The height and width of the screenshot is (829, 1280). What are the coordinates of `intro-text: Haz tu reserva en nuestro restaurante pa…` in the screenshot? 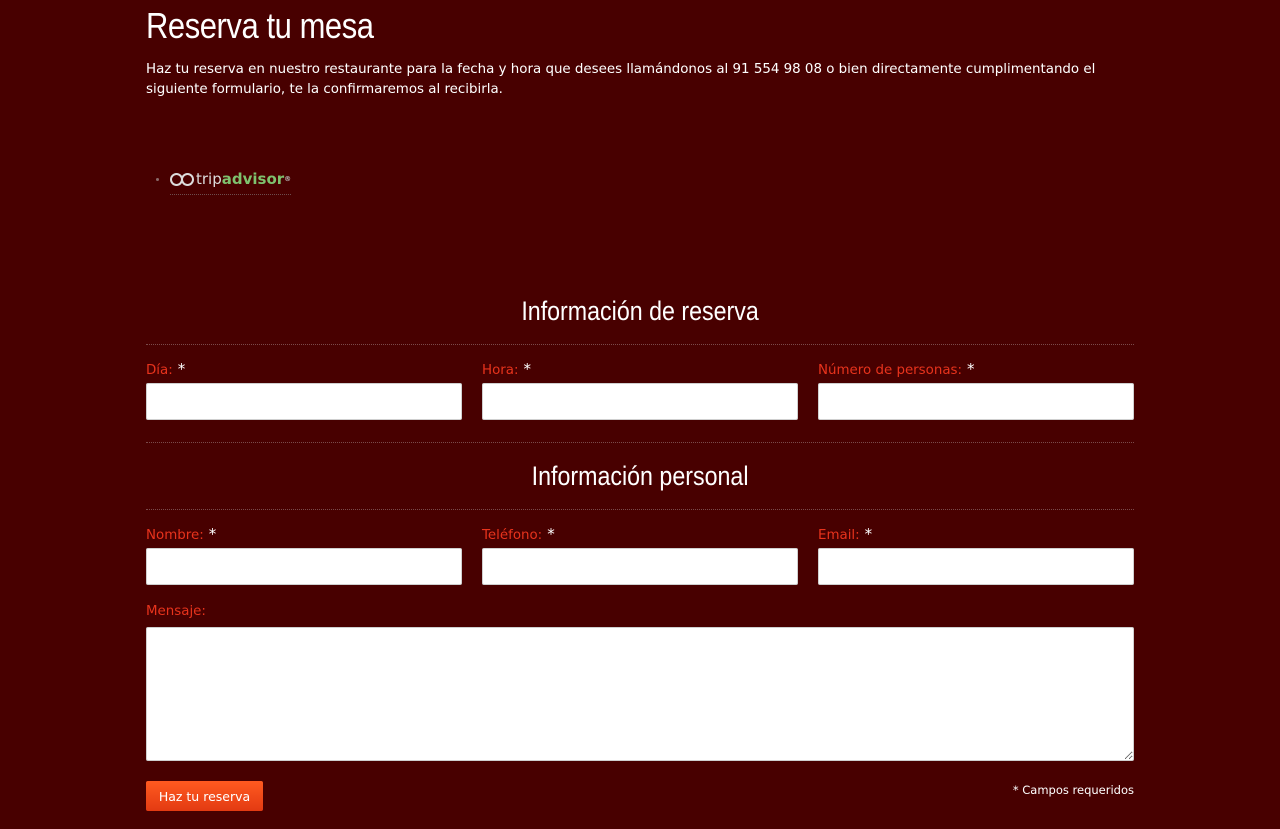 It's located at (621, 79).